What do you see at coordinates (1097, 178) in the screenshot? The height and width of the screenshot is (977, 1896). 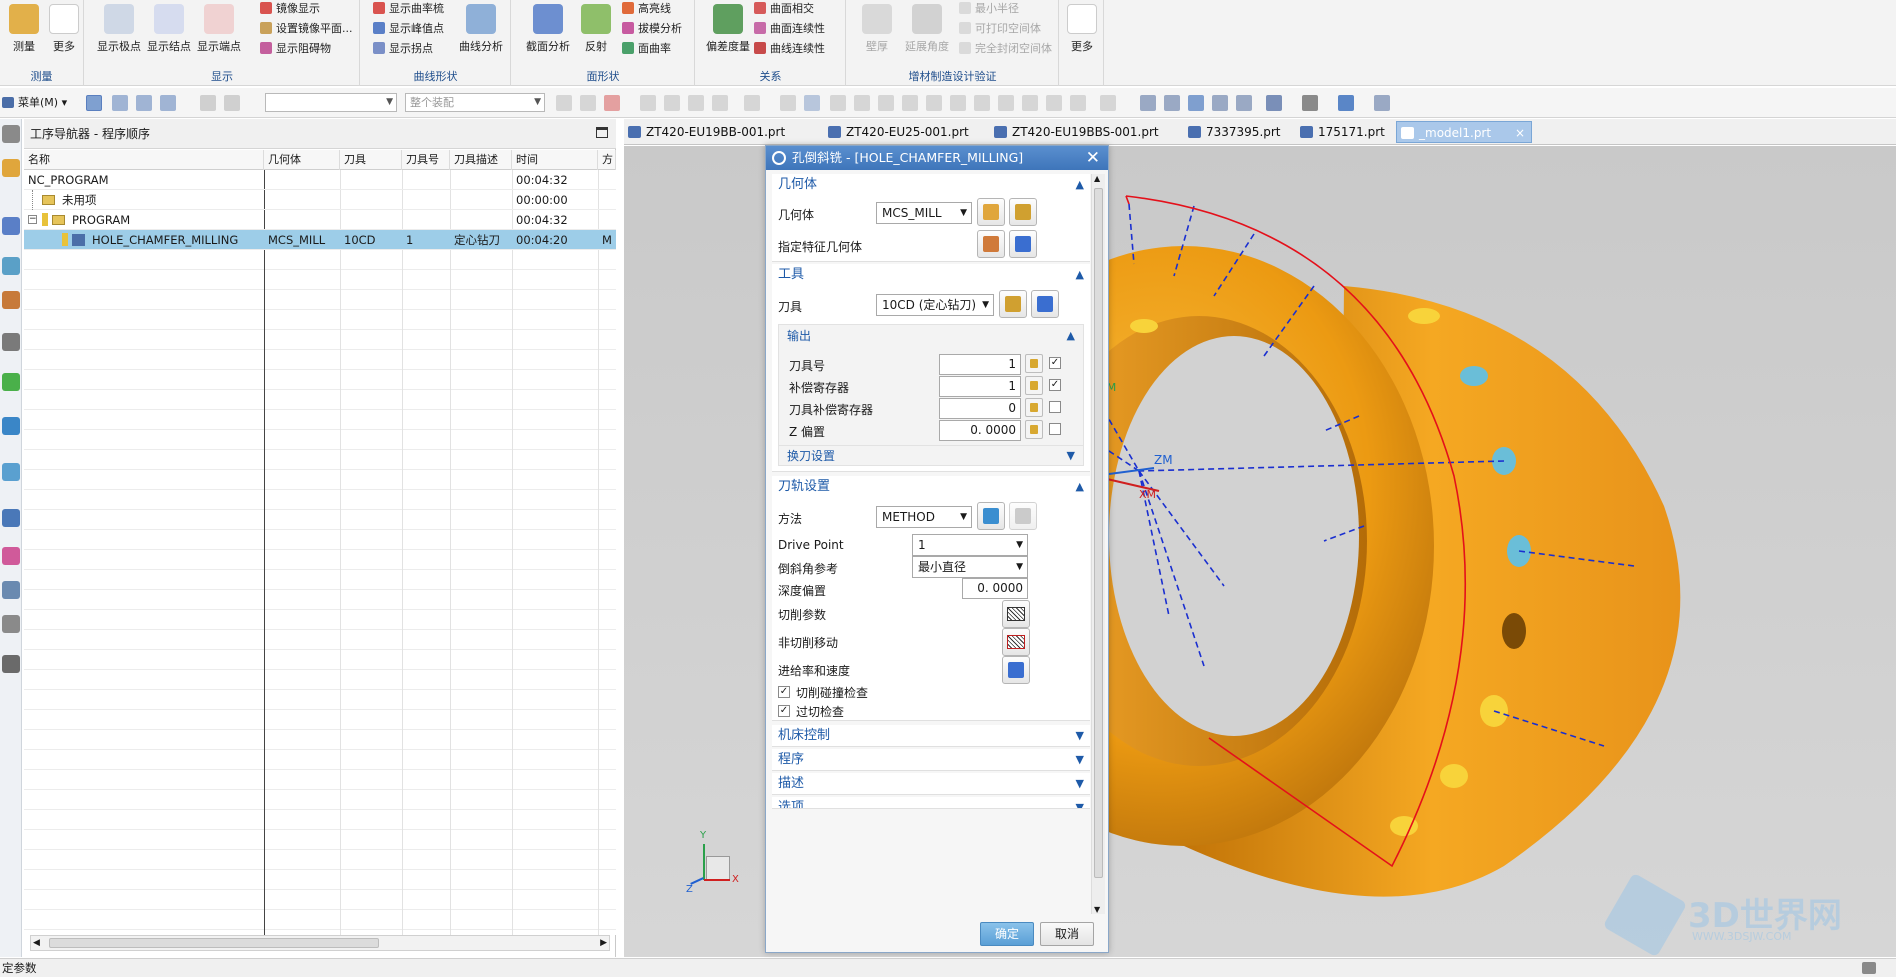 I see `scroll-up-icon: ▲` at bounding box center [1097, 178].